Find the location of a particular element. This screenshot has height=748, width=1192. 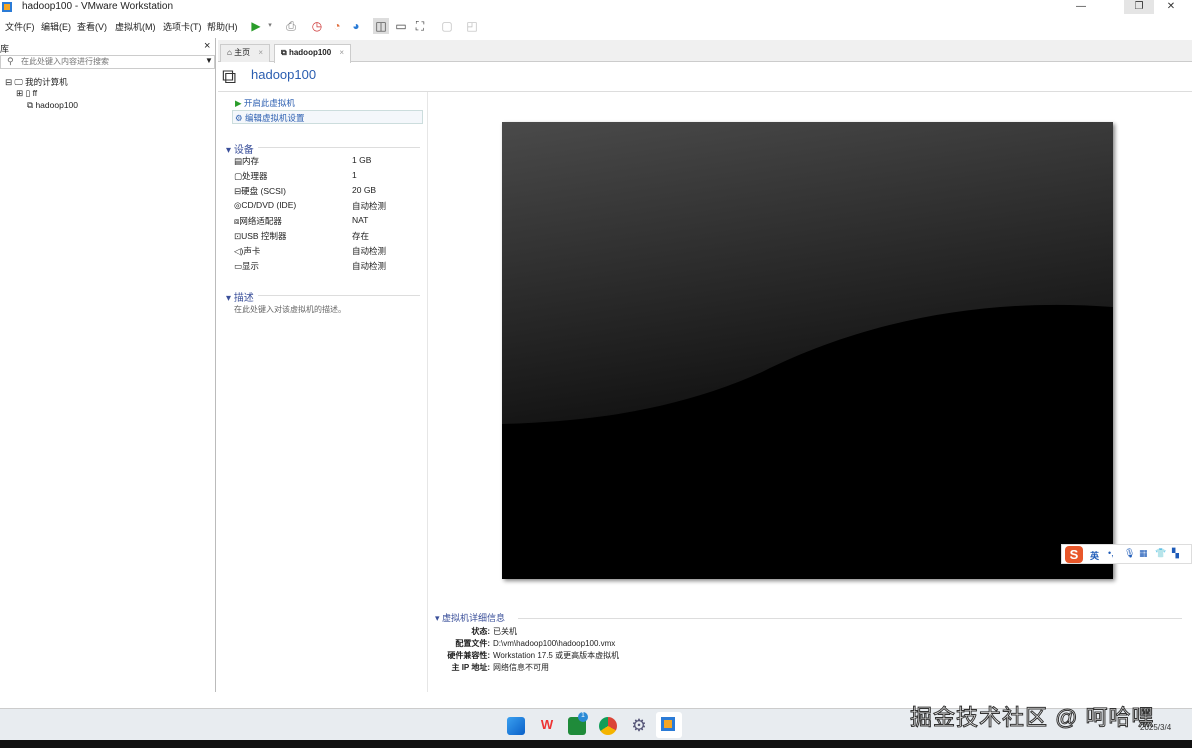

punctuation-icon: •, is located at coordinates (1111, 553).